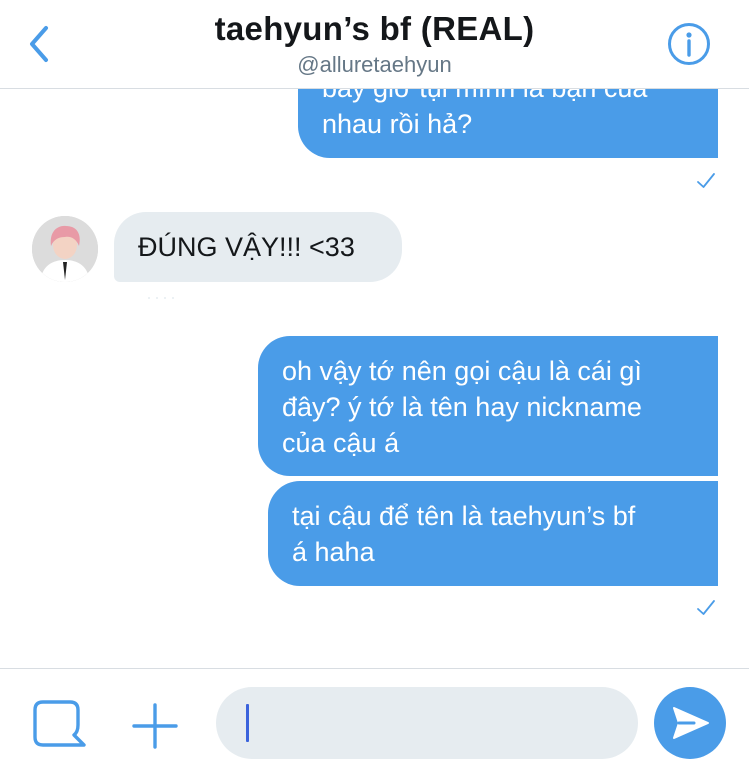  Describe the element at coordinates (374, 29) in the screenshot. I see `conversation-title: taehyun’s bf (REAL)` at that location.